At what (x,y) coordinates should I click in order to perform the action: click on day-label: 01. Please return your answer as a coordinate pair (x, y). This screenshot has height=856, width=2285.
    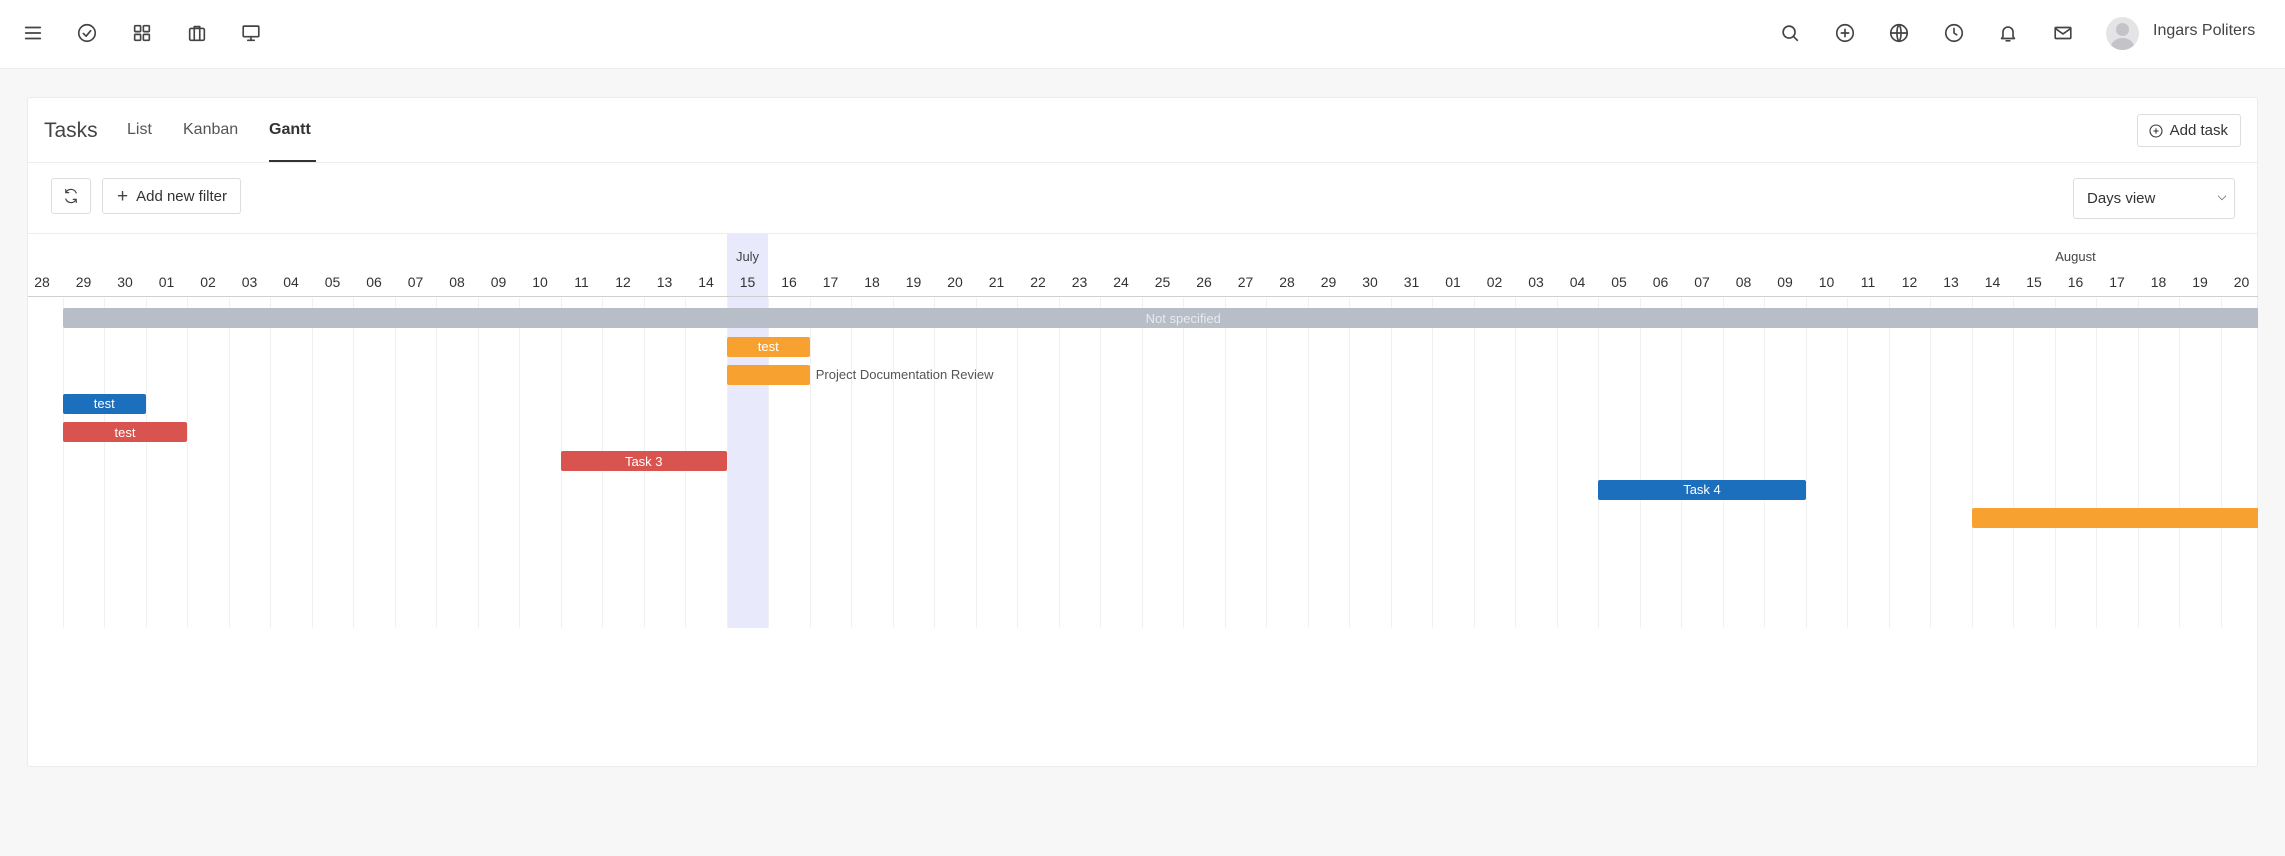
    Looking at the image, I should click on (1453, 282).